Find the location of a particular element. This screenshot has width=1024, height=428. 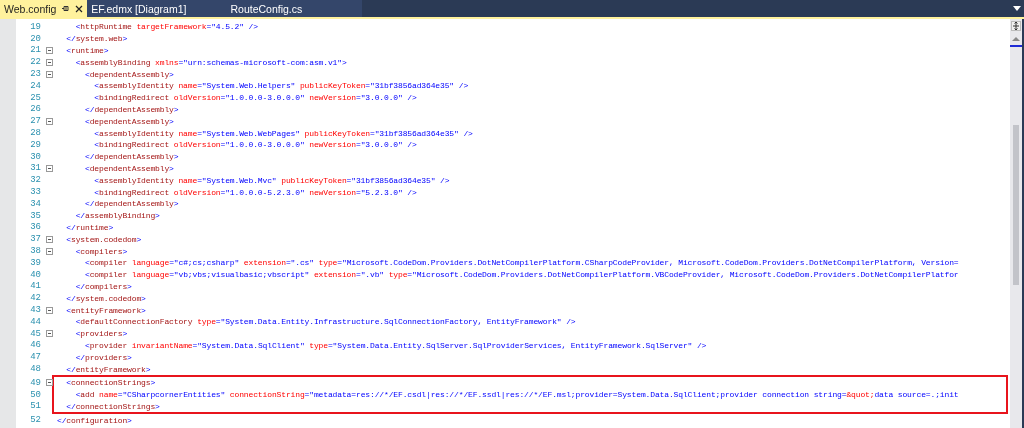

code-line: <compiler language="c#;cs;csharp" extension=".cs" type="Microsoft.CodeDom.Providers.DotNetCompilerPlatform.CSharpCodeProvider, Microsoft.CodeDom.Providers.DotNetCompilerPlatform, Version= is located at coordinates (521, 263).